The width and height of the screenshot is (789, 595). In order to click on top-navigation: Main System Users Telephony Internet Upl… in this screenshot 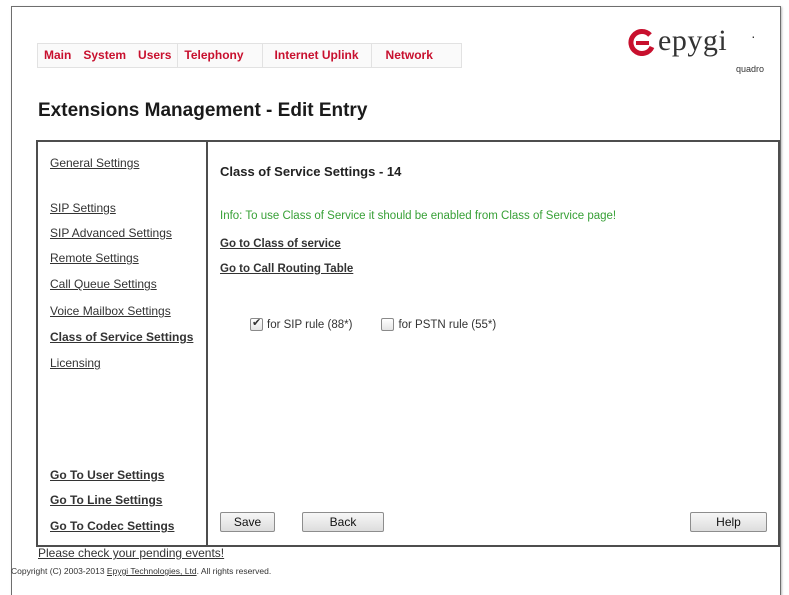, I will do `click(249, 55)`.